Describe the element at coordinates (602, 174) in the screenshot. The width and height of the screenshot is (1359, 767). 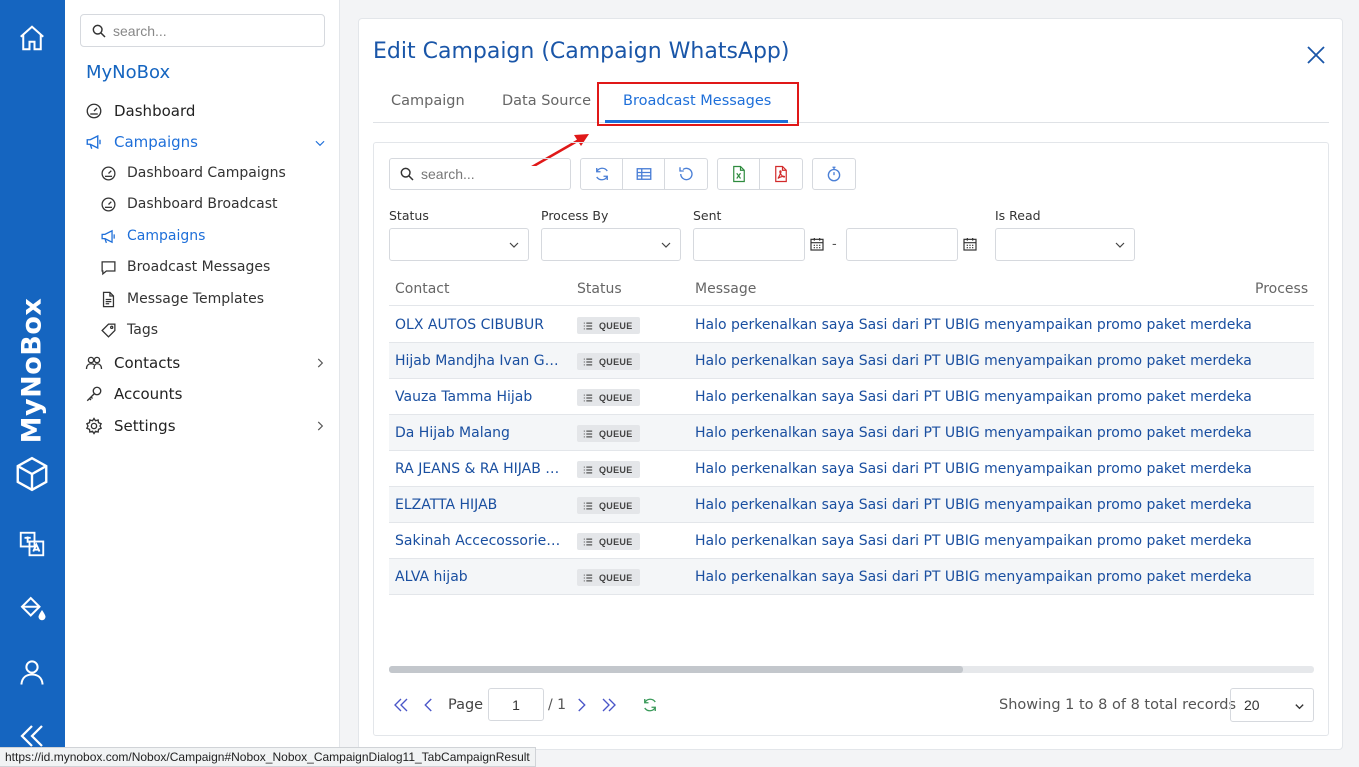
I see `refresh-button` at that location.